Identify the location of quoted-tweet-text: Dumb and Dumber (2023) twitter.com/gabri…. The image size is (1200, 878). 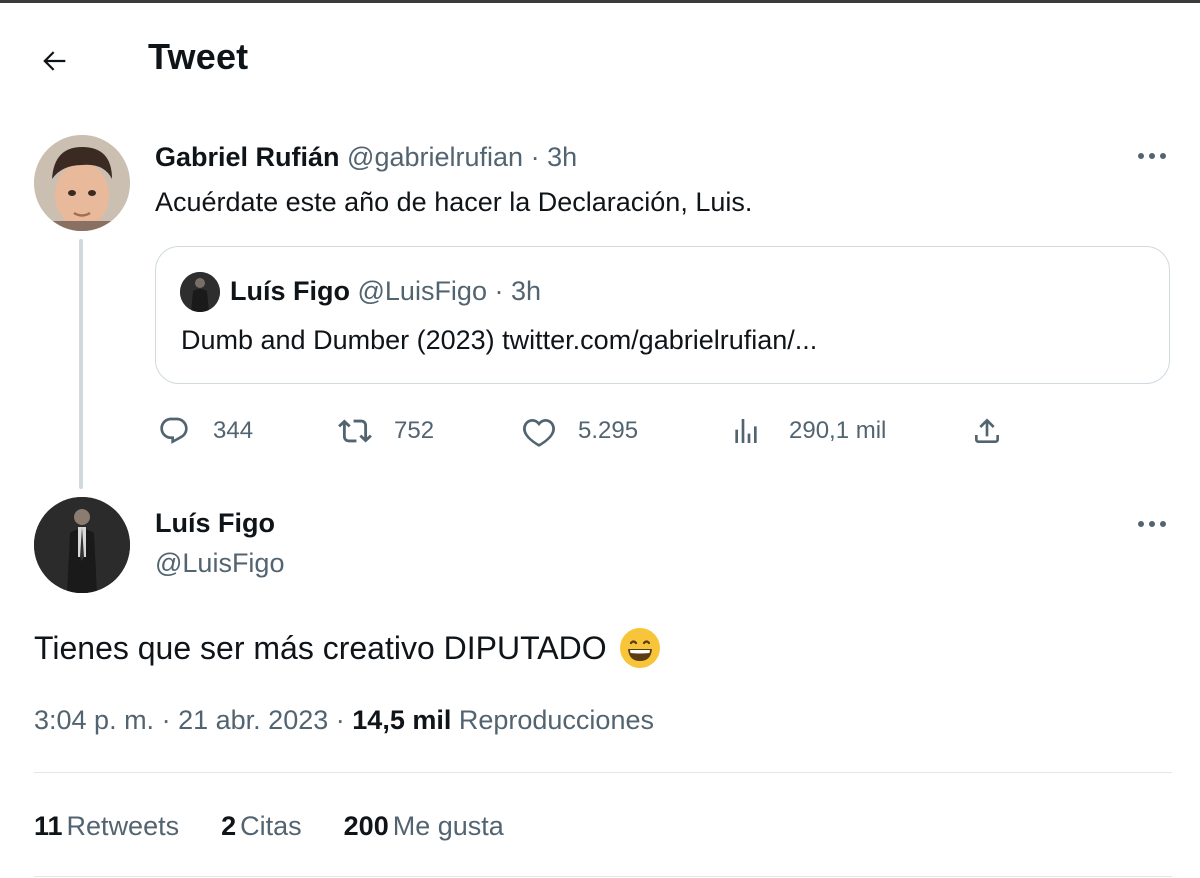
(499, 340).